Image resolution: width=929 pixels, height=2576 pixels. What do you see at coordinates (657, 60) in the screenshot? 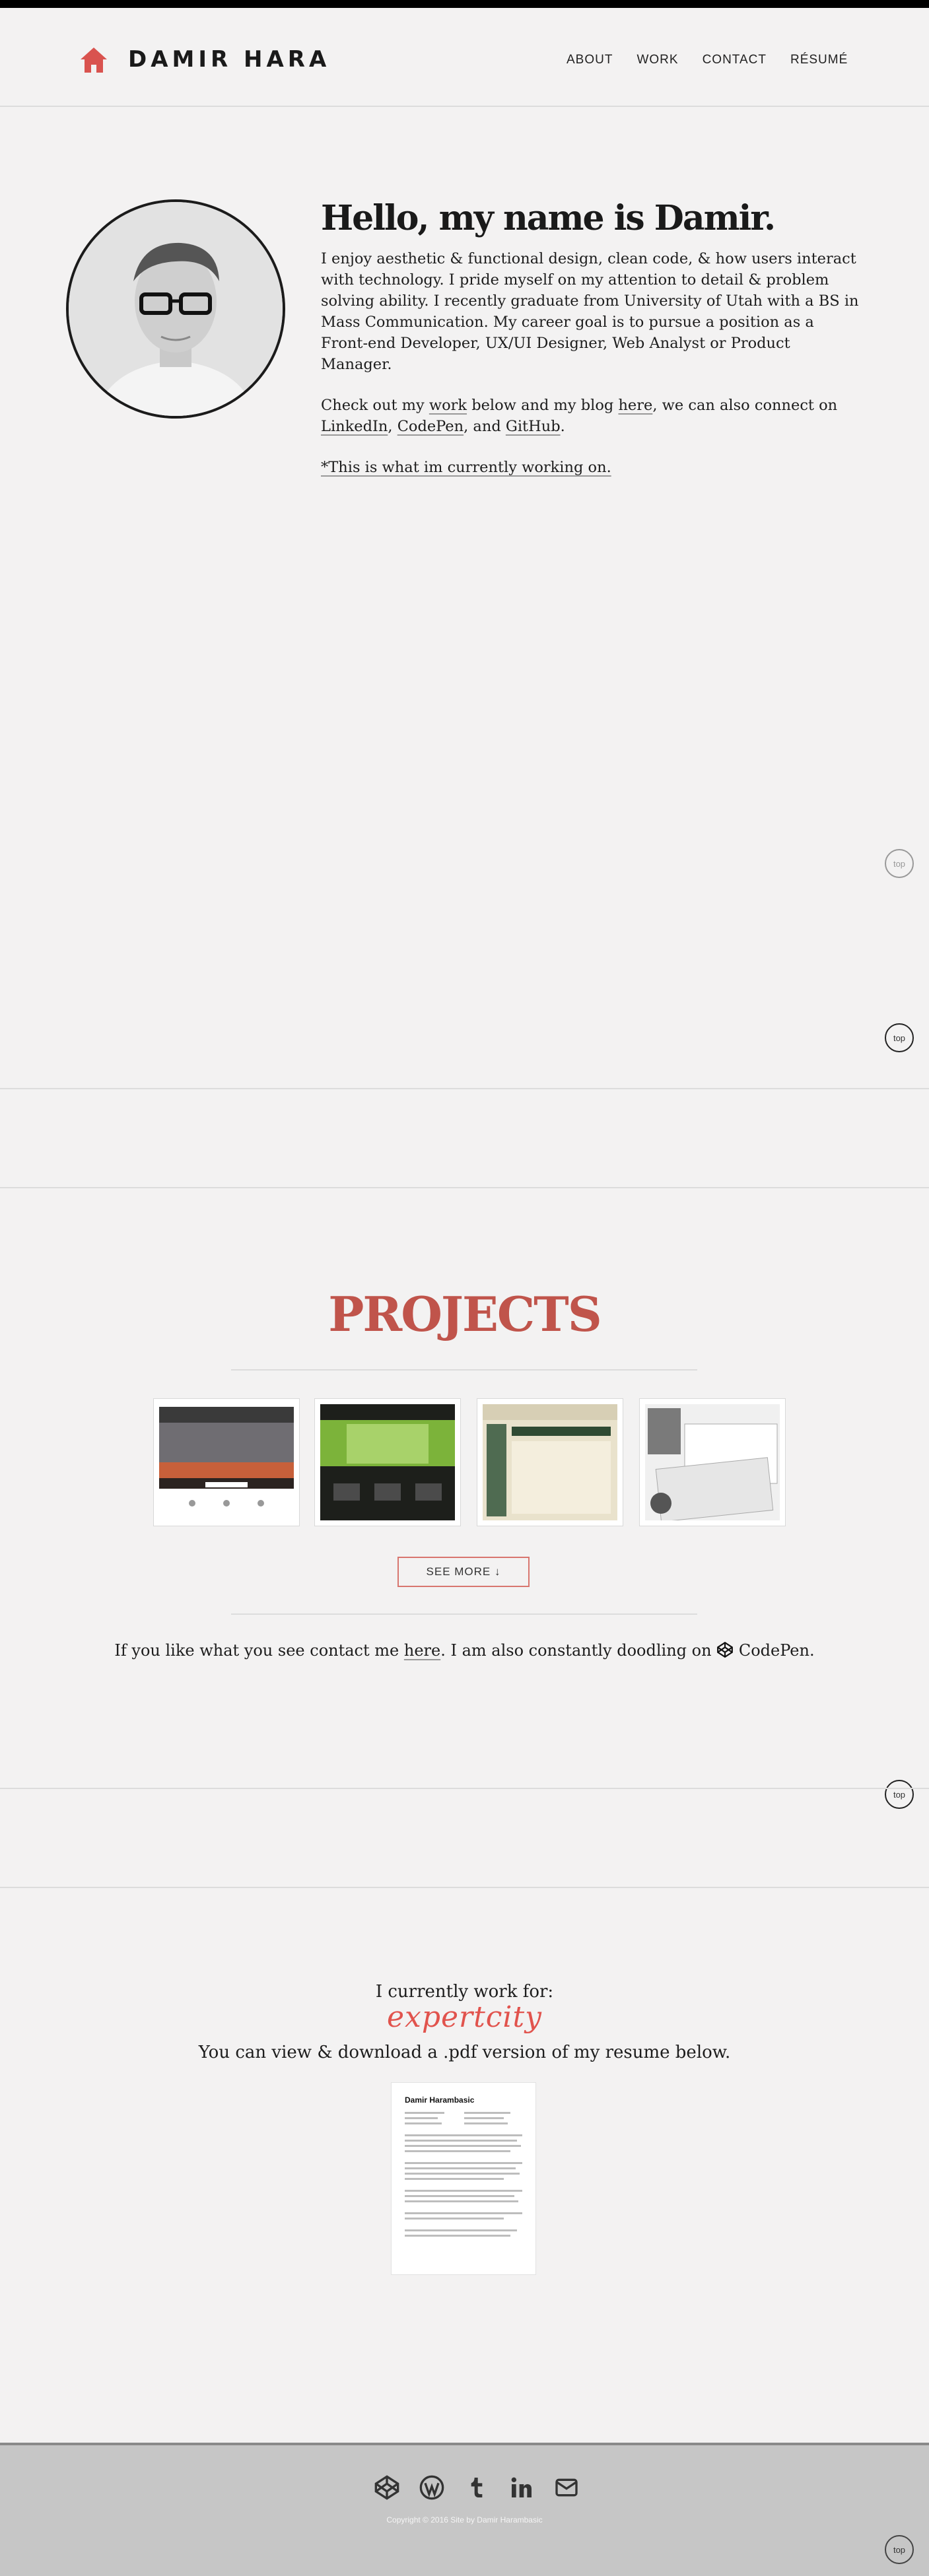
I see `nav-work: WORK` at bounding box center [657, 60].